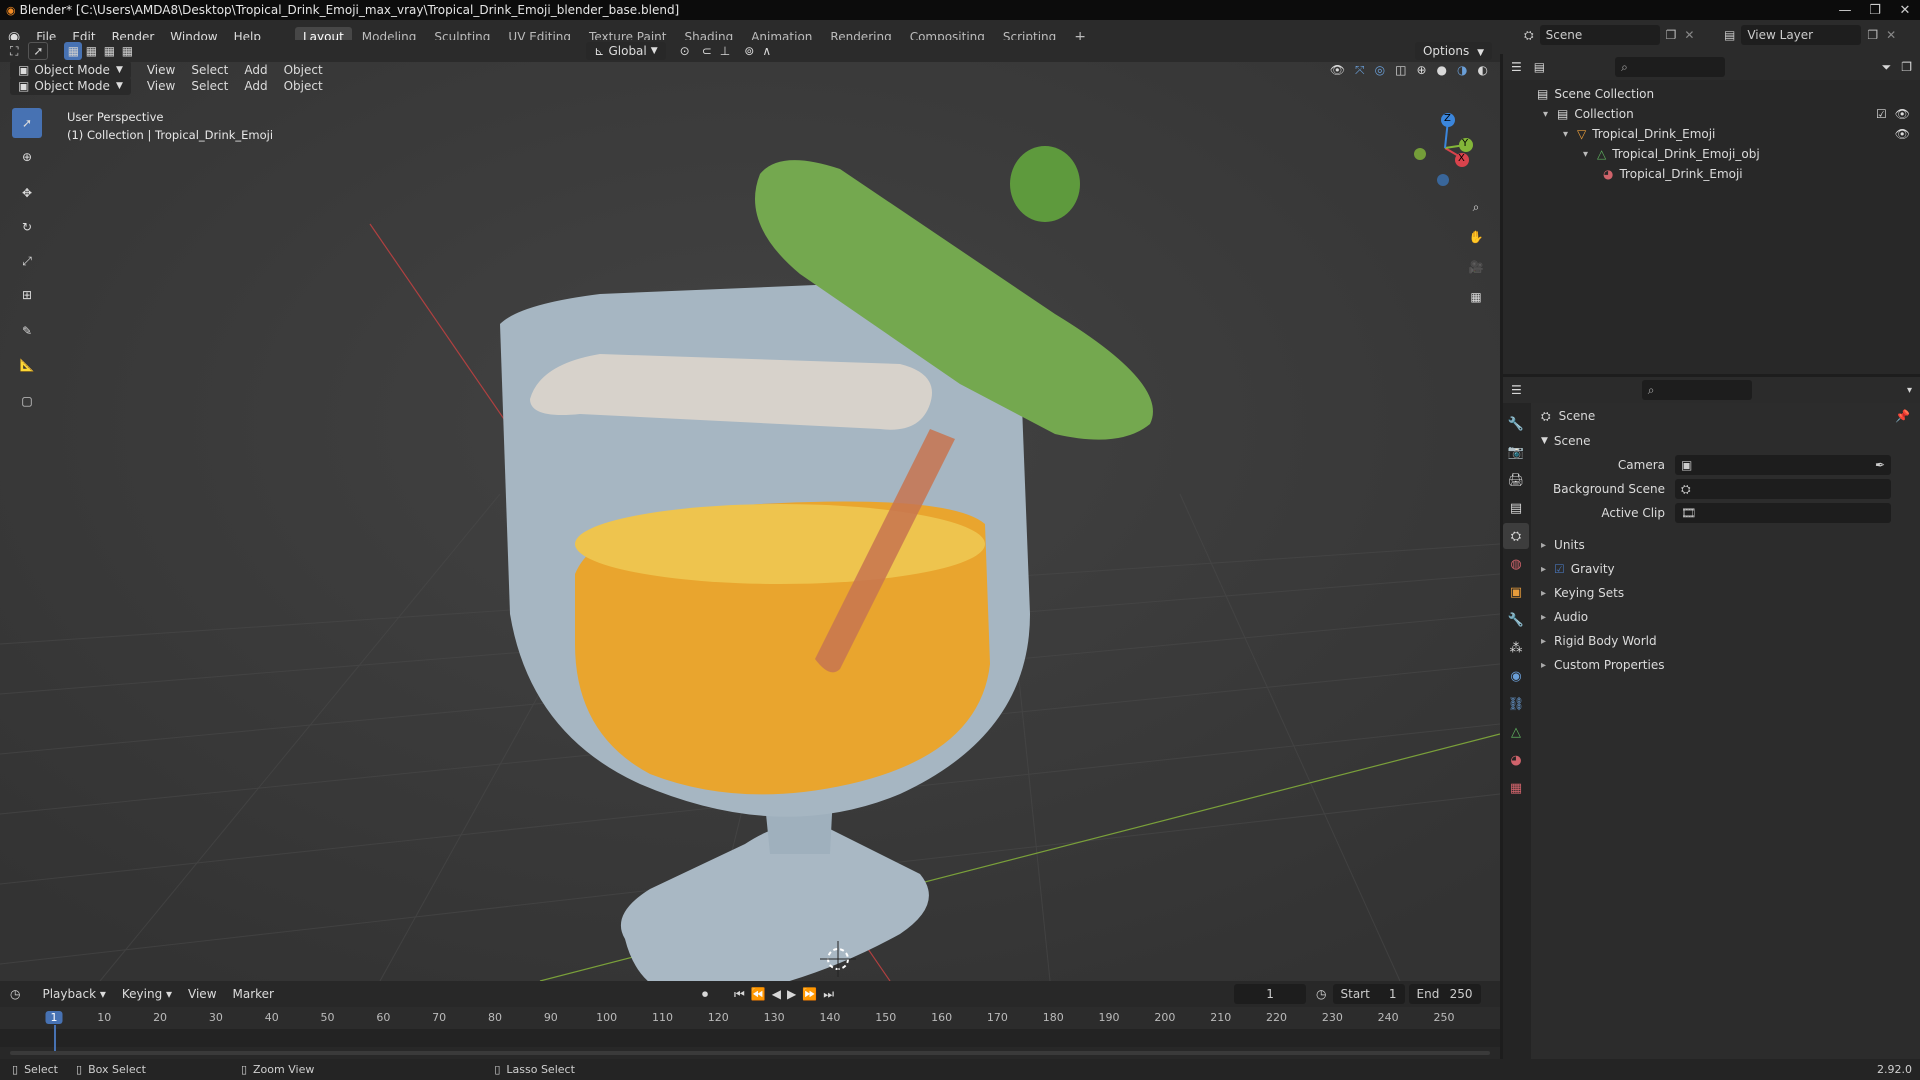  What do you see at coordinates (1445, 148) in the screenshot?
I see `navigation-gizmo: X Y Z` at bounding box center [1445, 148].